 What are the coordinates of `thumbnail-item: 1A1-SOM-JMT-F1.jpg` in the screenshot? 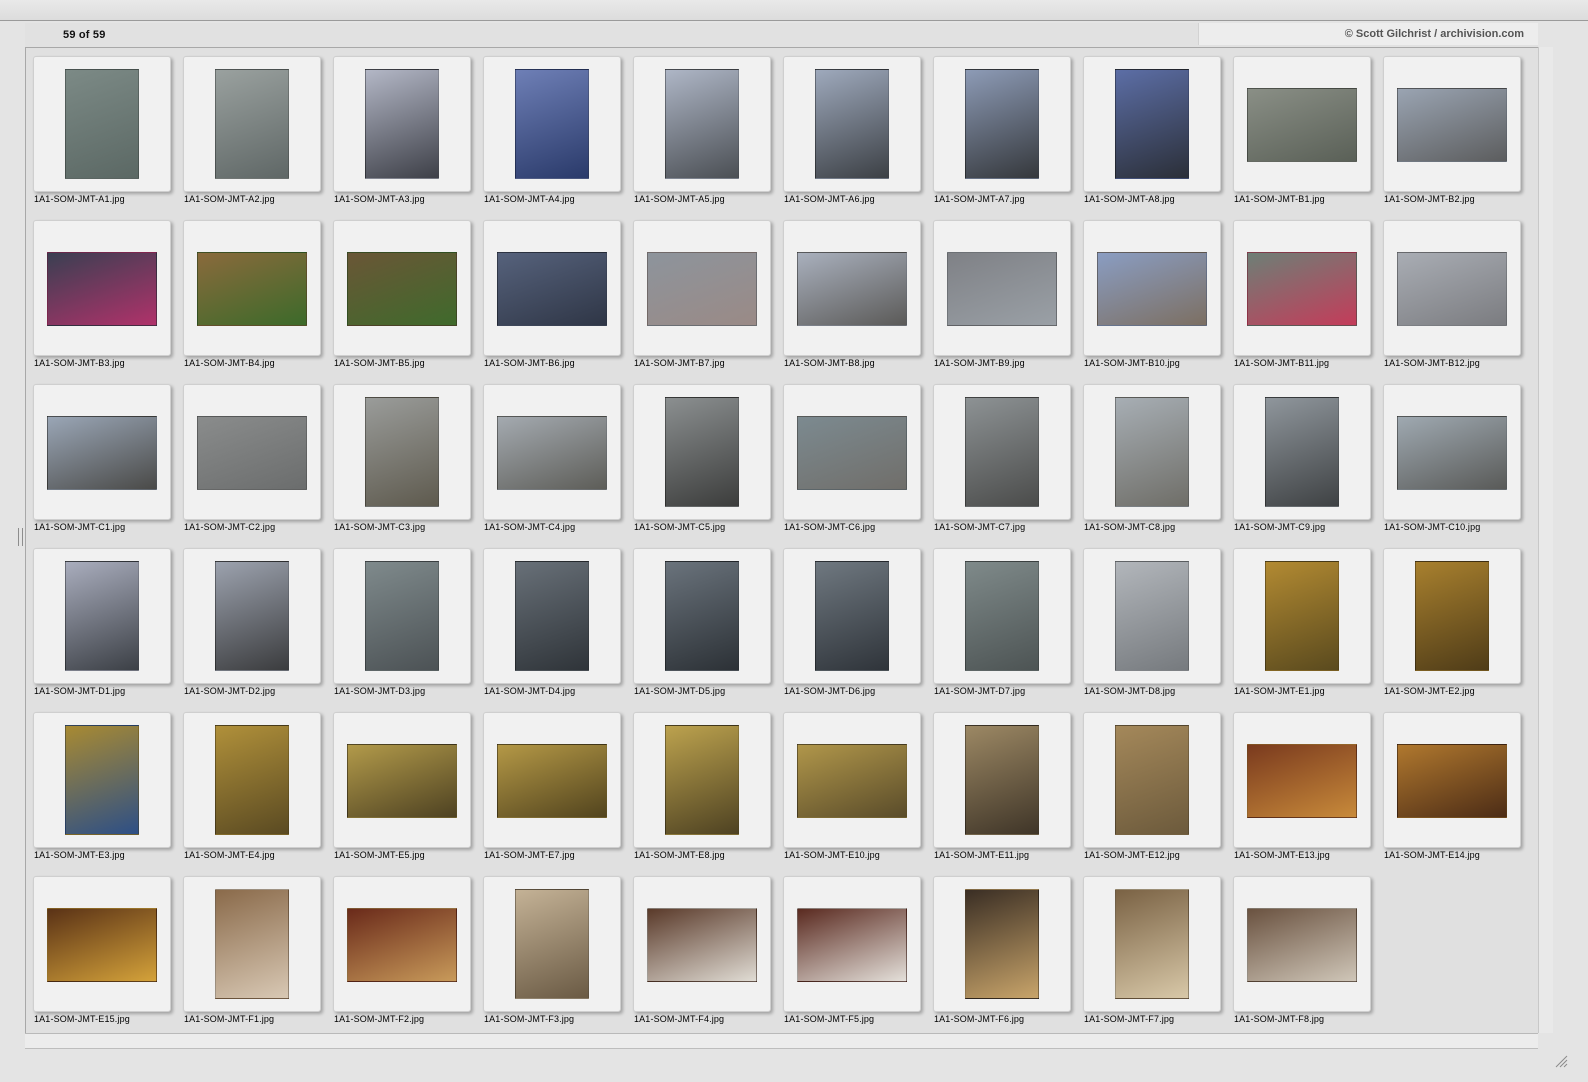 It's located at (253, 956).